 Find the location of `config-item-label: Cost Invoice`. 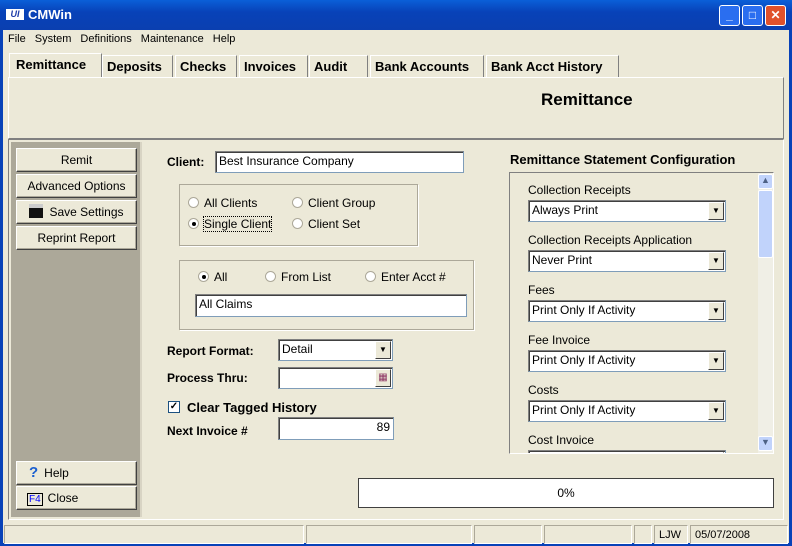

config-item-label: Cost Invoice is located at coordinates (561, 440).